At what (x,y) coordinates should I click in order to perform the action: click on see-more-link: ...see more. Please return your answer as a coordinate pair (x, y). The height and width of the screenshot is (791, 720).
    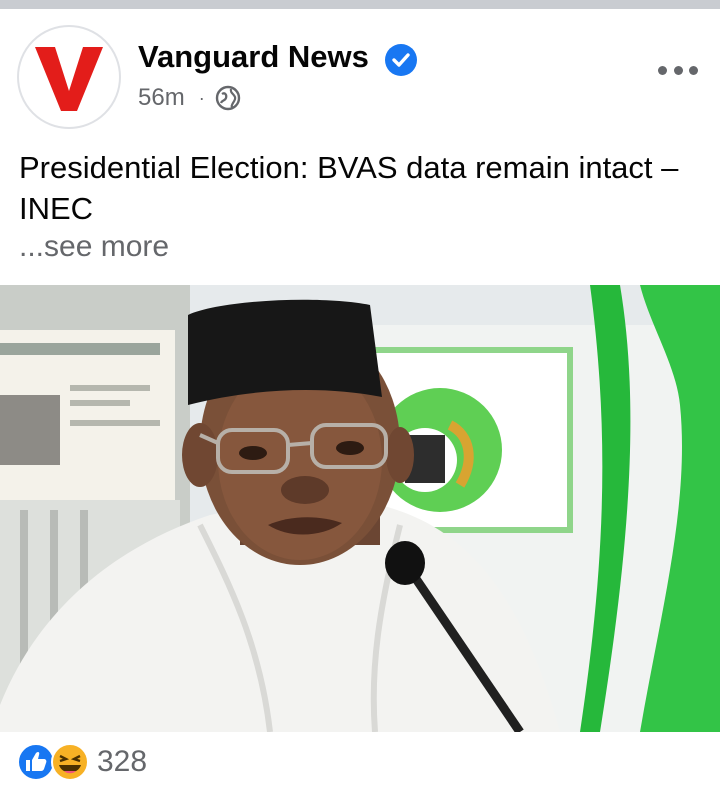
    Looking at the image, I should click on (94, 247).